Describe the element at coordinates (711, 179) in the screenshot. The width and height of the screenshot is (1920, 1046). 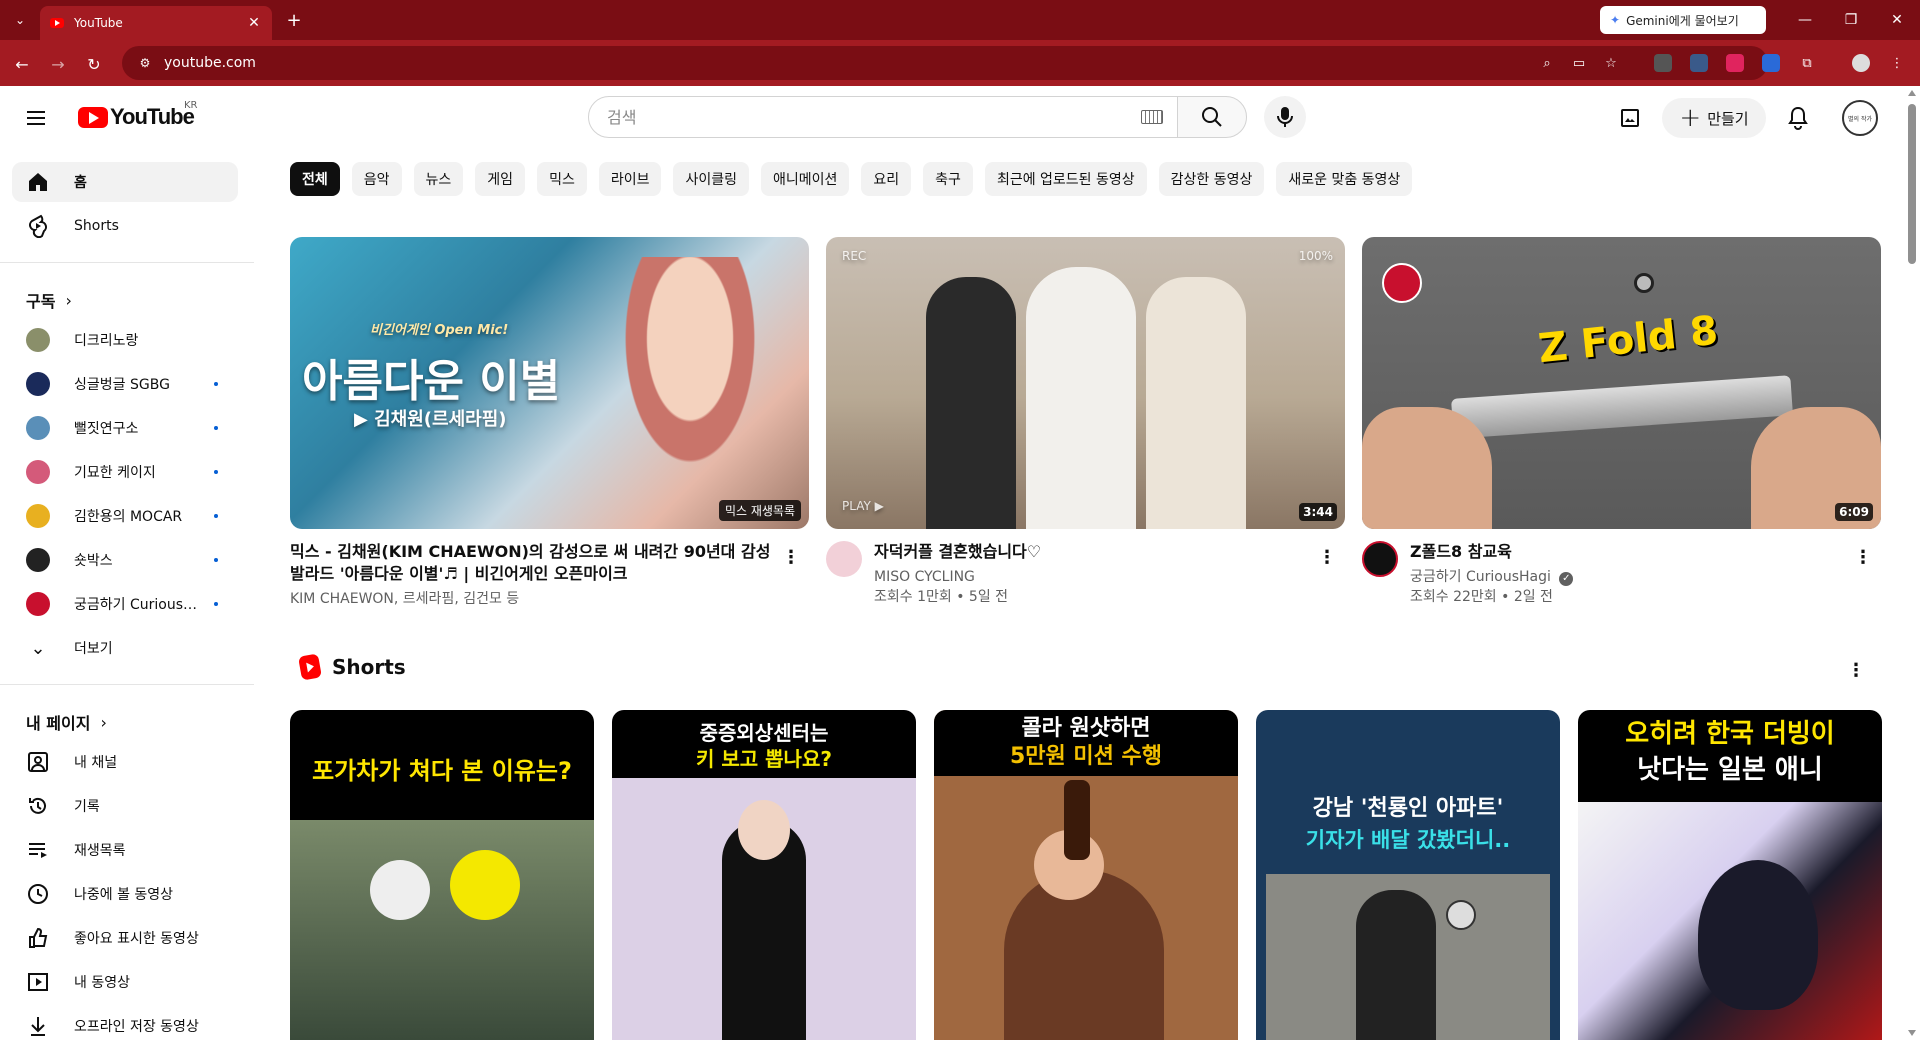
I see `chip-cycling: 사이클링` at that location.